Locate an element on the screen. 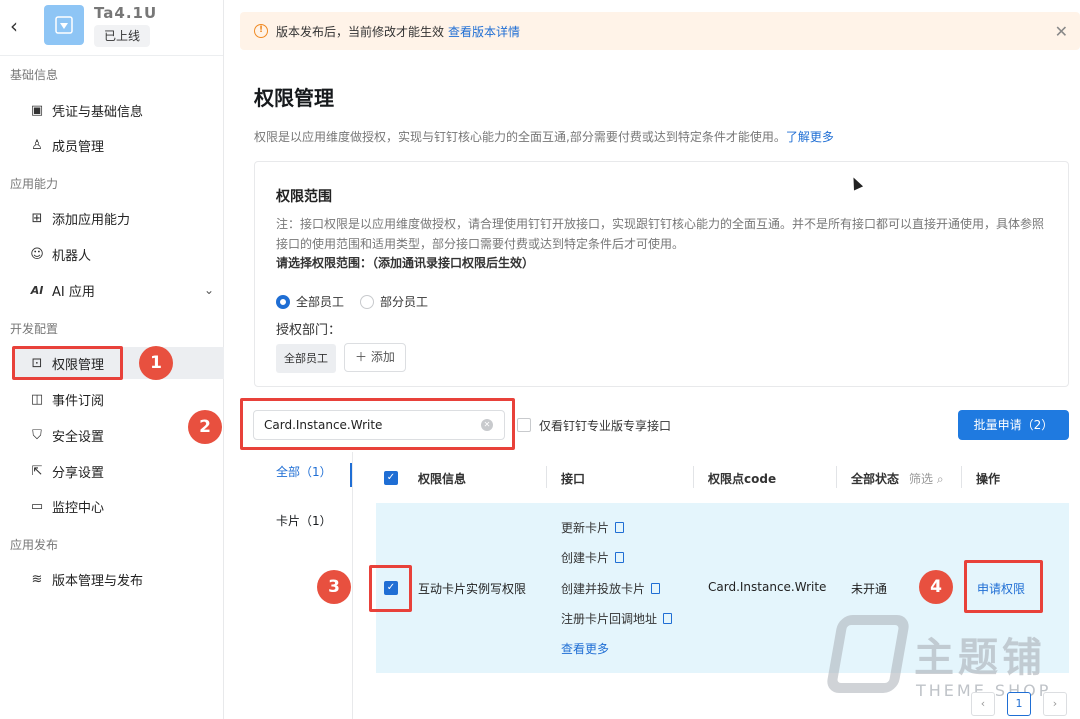  plus-icon: ＋ is located at coordinates (361, 357).